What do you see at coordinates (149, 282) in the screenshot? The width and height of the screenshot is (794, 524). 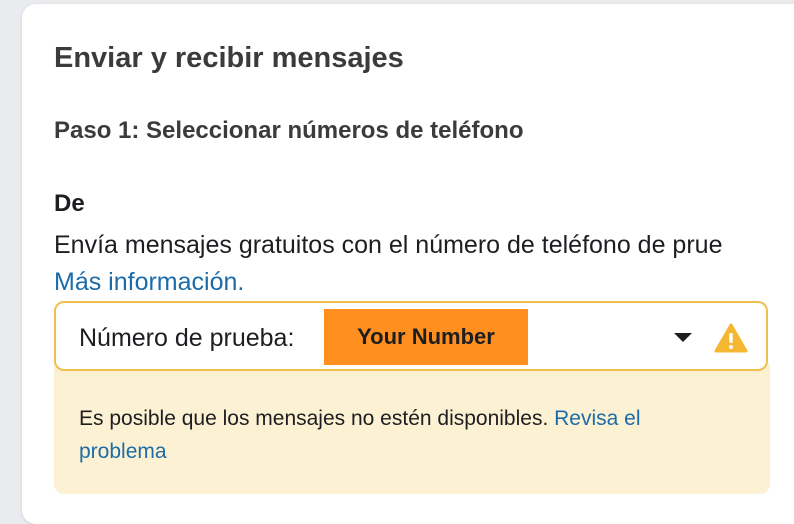 I see `more-info-link: Más información.` at bounding box center [149, 282].